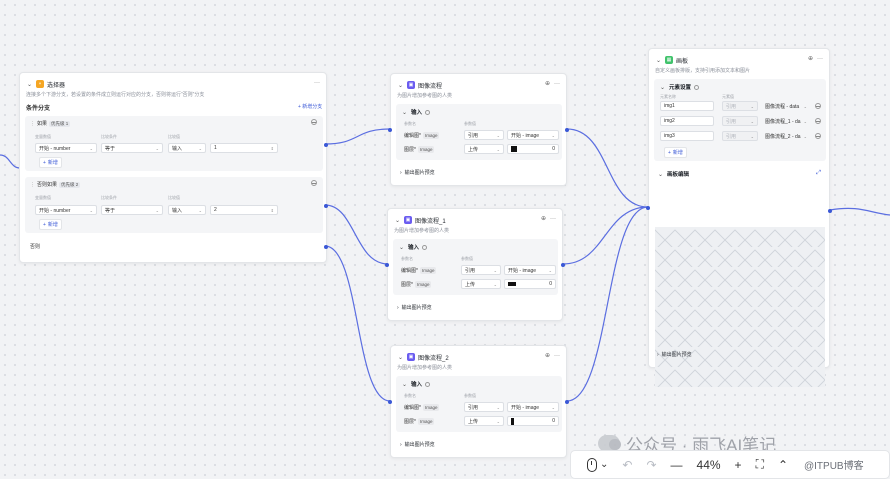  I want to click on expand-icon: ⤢, so click(818, 173).